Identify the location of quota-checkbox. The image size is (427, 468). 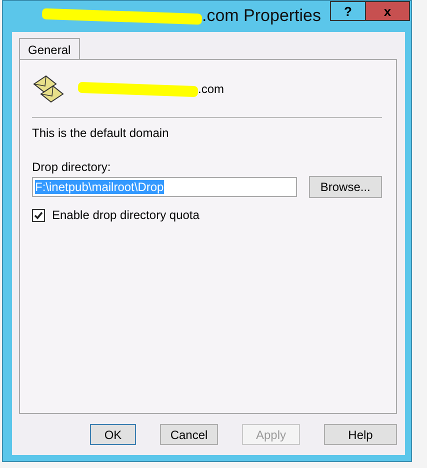
(38, 215).